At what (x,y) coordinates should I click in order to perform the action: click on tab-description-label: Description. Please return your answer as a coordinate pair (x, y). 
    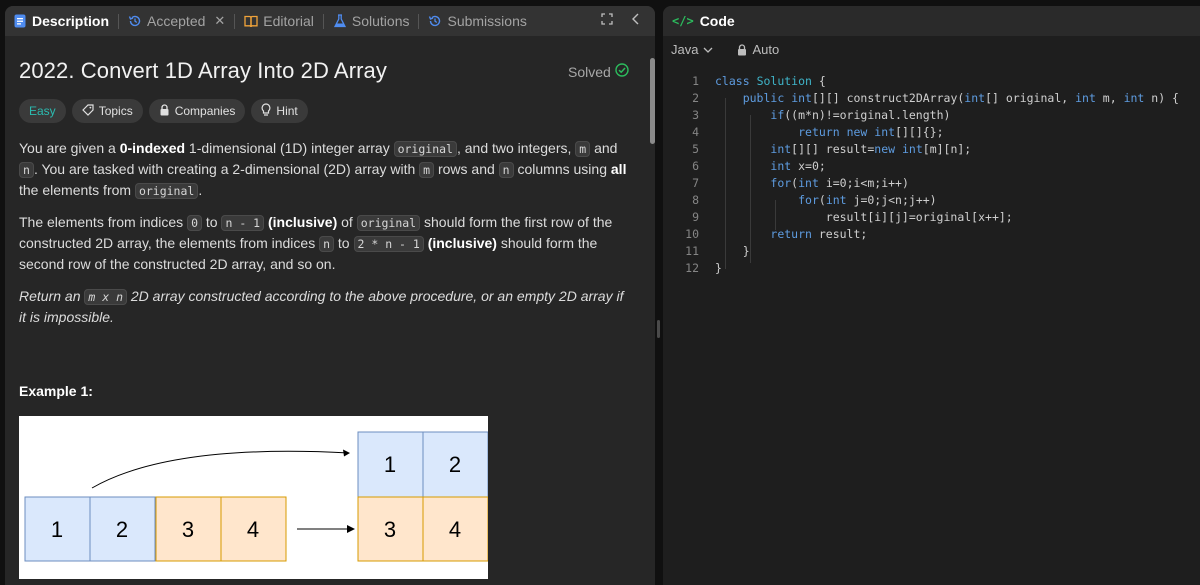
    Looking at the image, I should click on (71, 21).